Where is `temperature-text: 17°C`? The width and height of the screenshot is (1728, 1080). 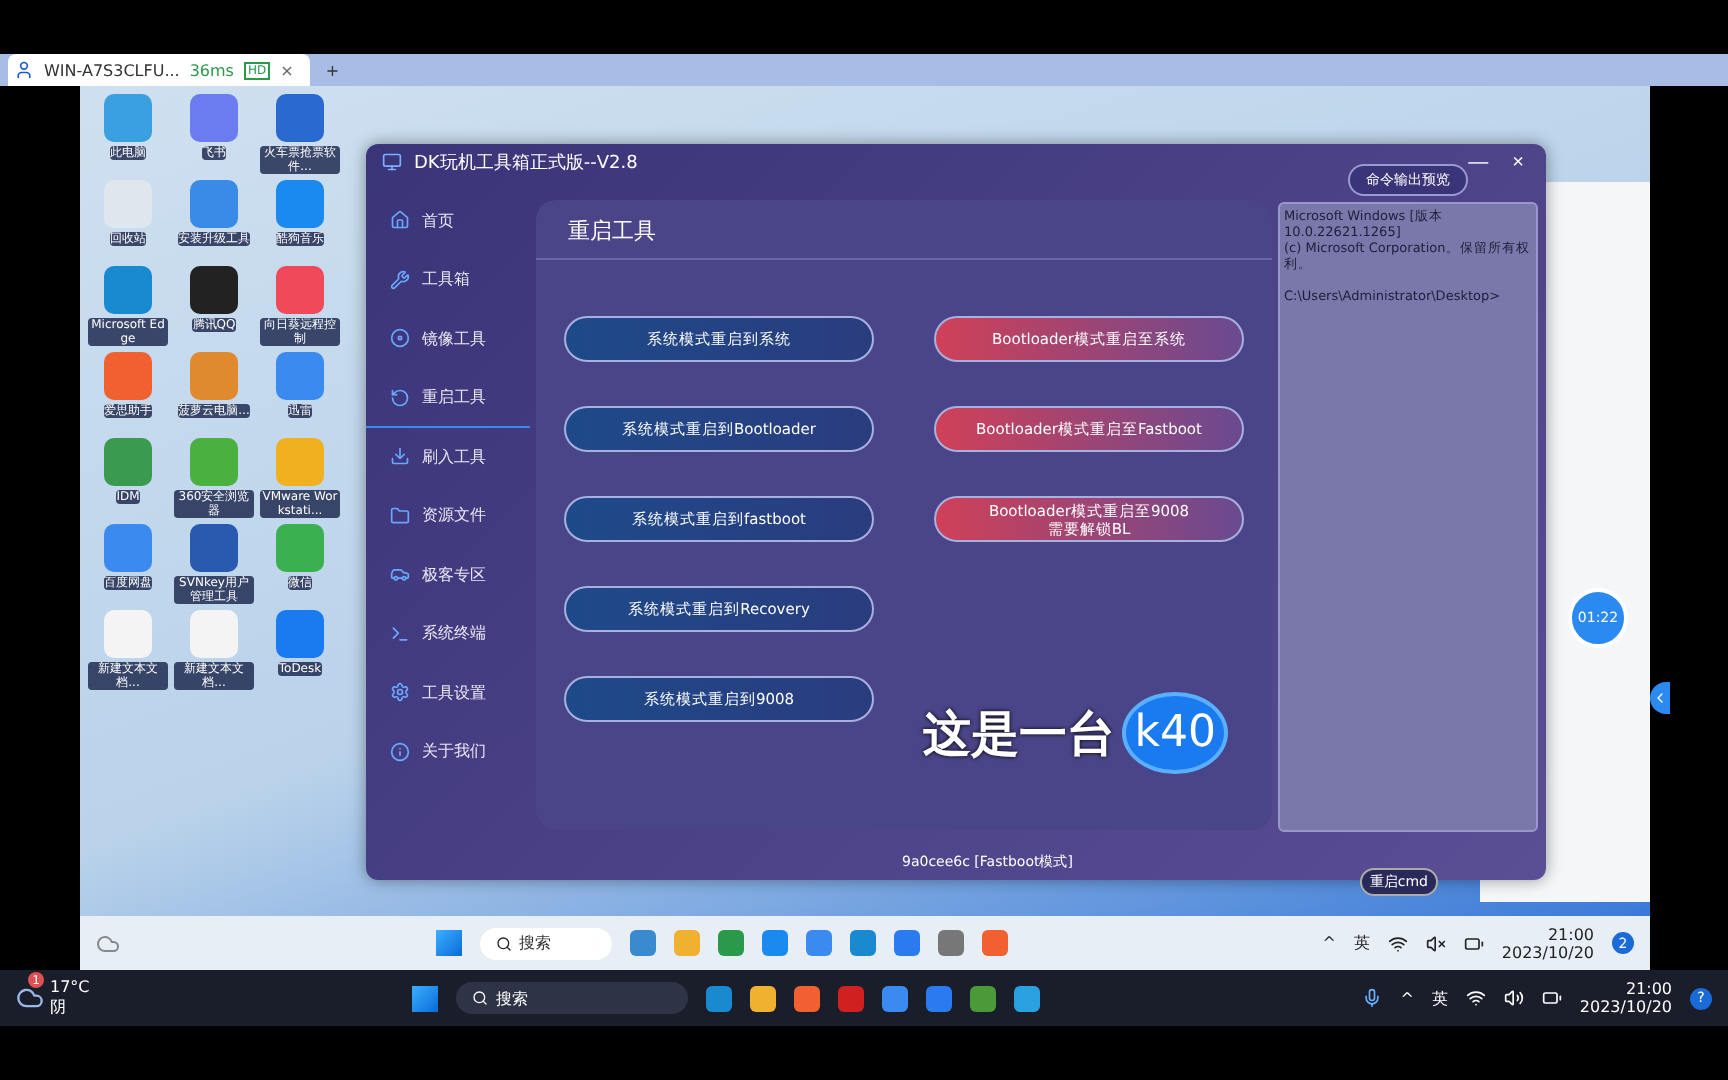
temperature-text: 17°C is located at coordinates (70, 987).